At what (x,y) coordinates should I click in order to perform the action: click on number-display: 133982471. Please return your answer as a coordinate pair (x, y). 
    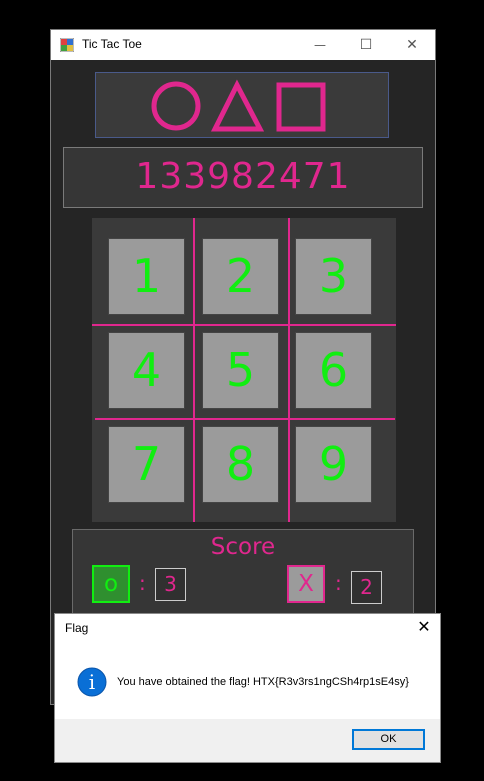
    Looking at the image, I should click on (243, 176).